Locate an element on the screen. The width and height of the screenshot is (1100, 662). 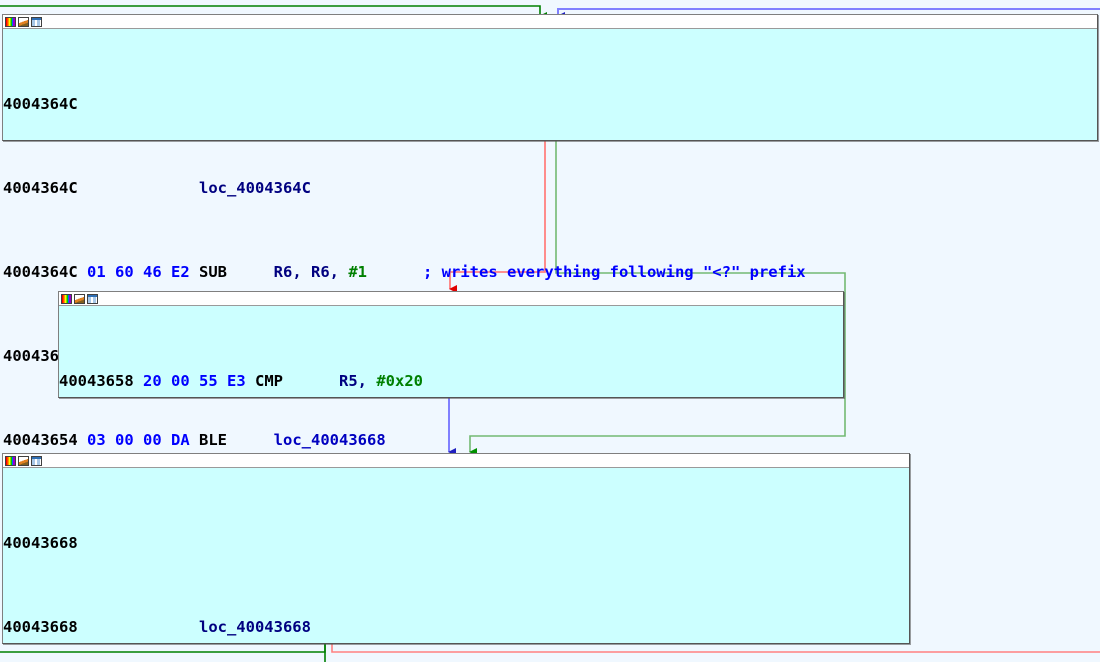
line-bytes: 01 60 46 E2 is located at coordinates (138, 272).